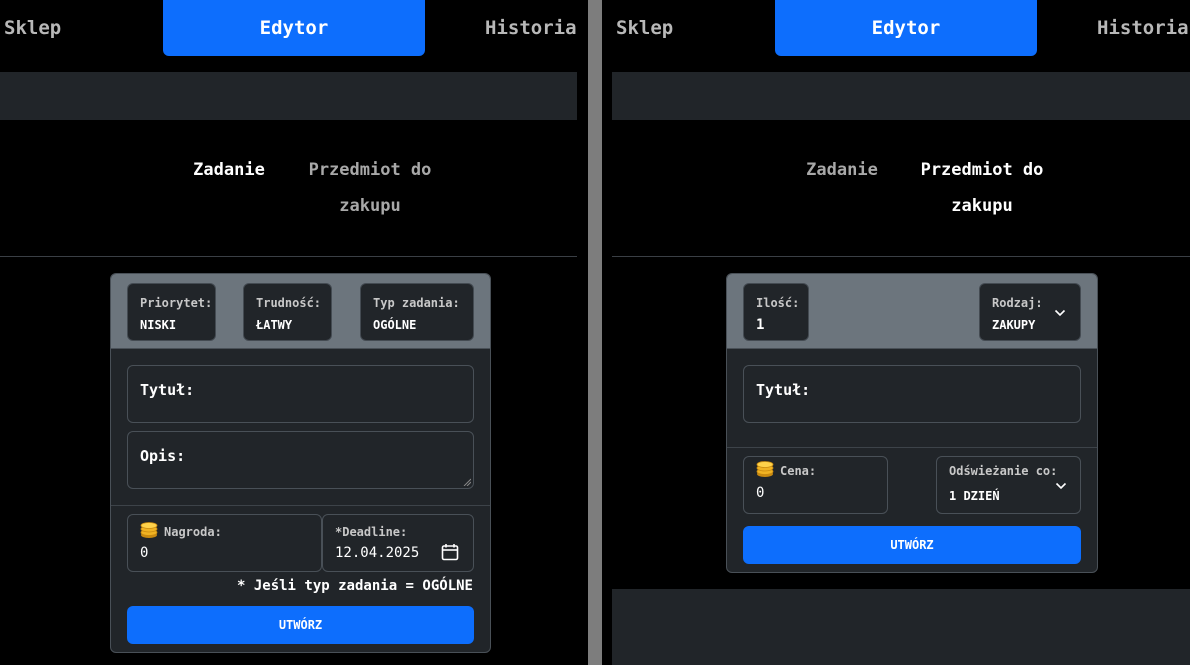 Image resolution: width=1190 pixels, height=665 pixels. What do you see at coordinates (450, 552) in the screenshot?
I see `calendar-icon` at bounding box center [450, 552].